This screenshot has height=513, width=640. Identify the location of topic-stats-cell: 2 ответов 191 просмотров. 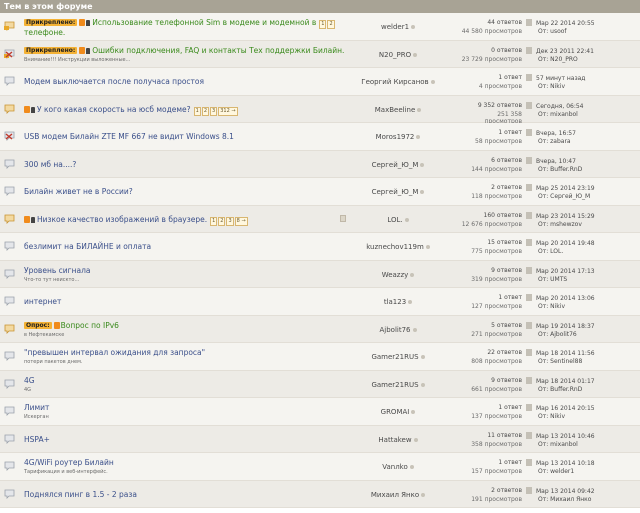
(490, 494).